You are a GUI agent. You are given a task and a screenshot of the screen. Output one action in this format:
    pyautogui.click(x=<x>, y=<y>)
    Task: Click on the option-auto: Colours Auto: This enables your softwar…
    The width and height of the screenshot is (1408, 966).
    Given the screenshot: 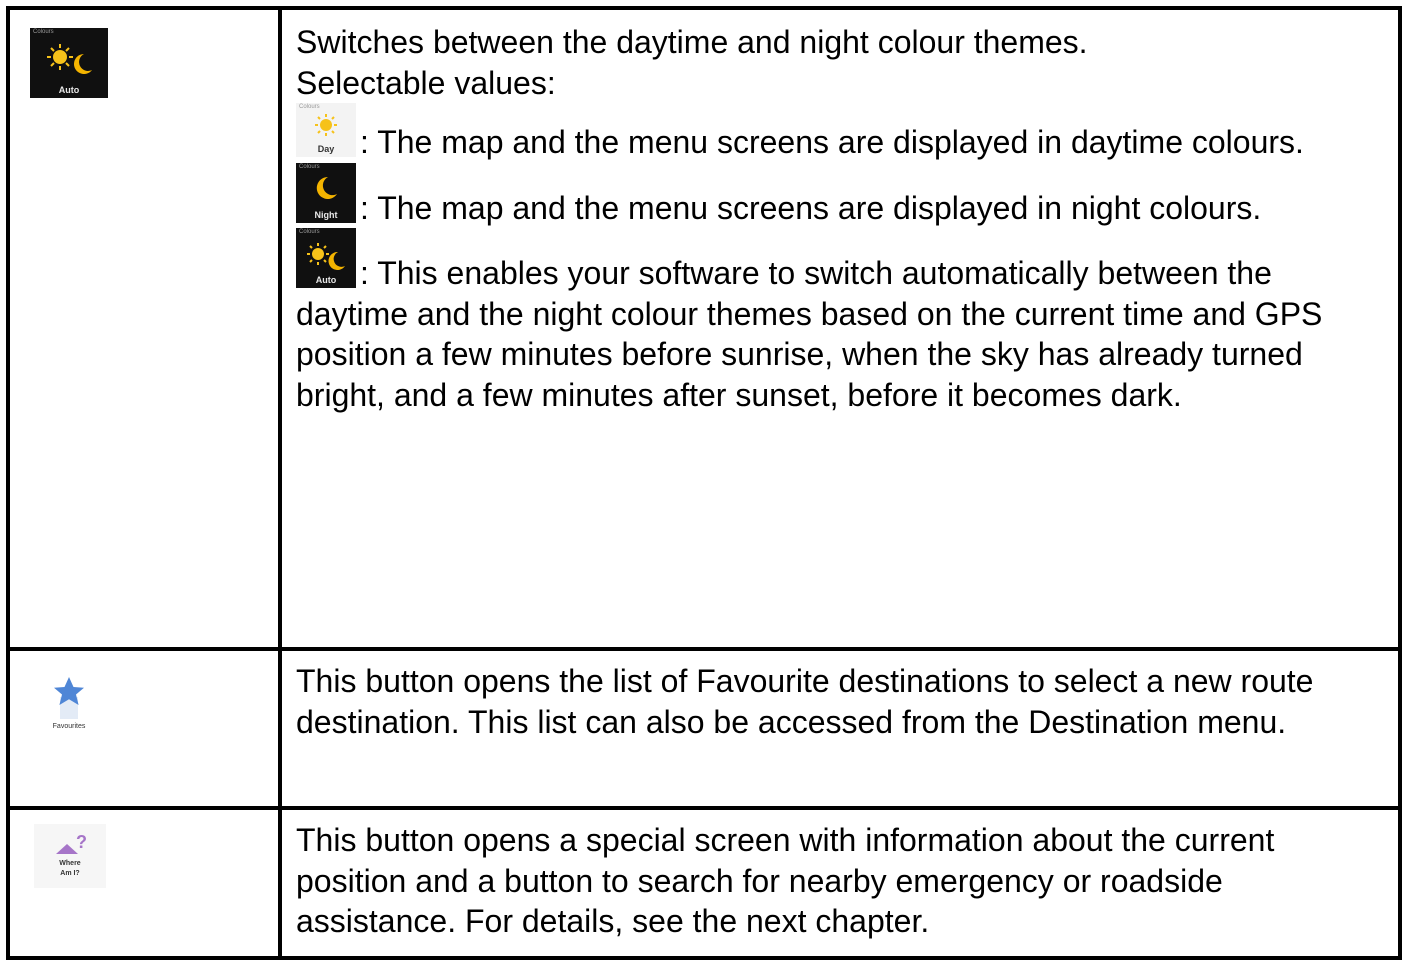 What is the action you would take?
    pyautogui.click(x=809, y=320)
    